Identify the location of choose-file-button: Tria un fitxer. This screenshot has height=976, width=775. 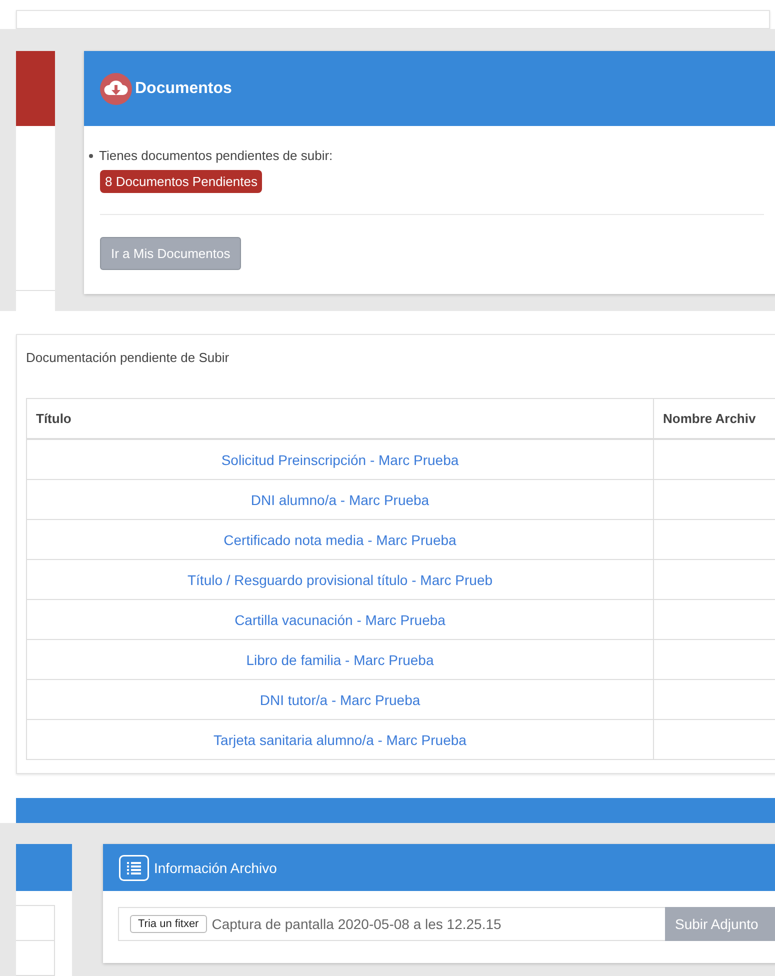
(168, 924).